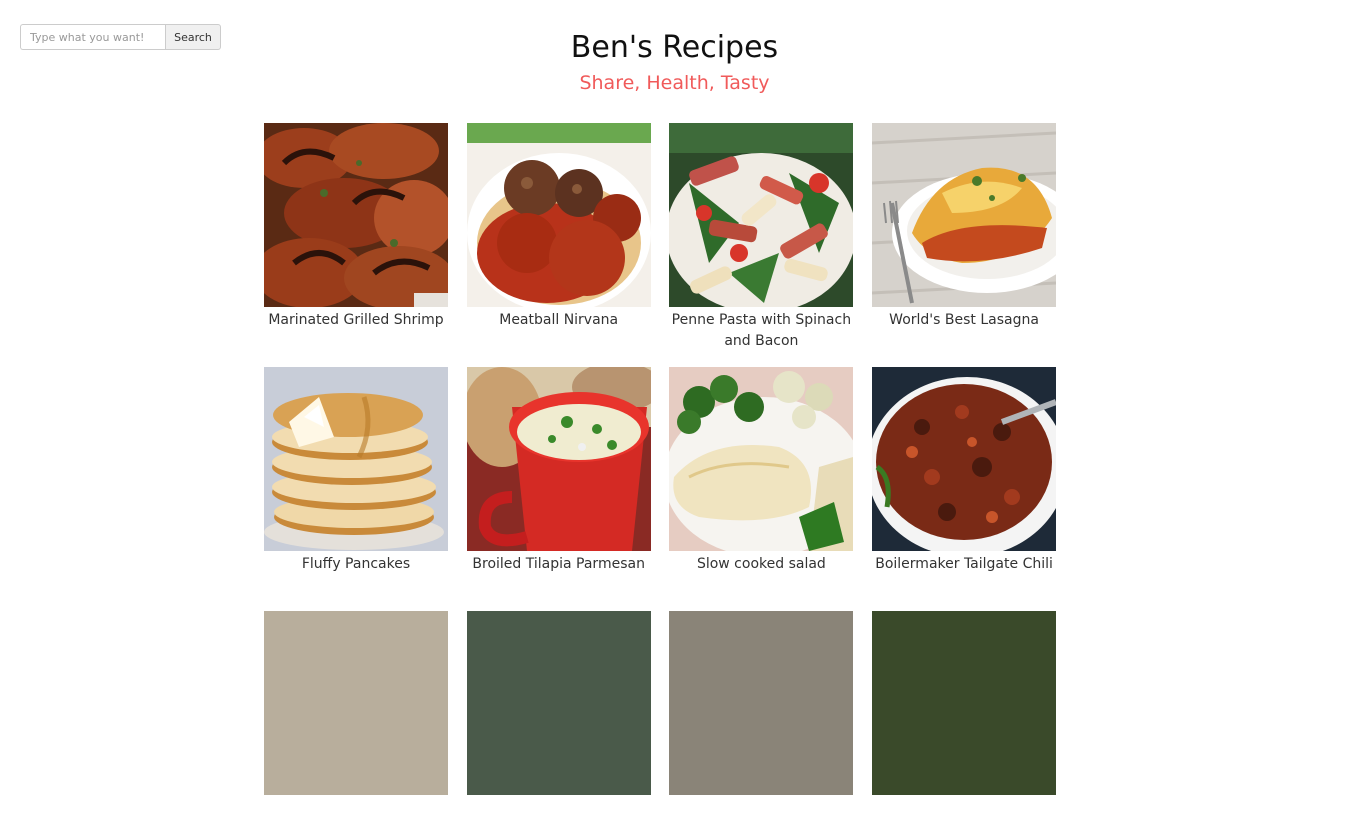 The width and height of the screenshot is (1349, 837). I want to click on recipe-photo-tailgate-chili, so click(964, 459).